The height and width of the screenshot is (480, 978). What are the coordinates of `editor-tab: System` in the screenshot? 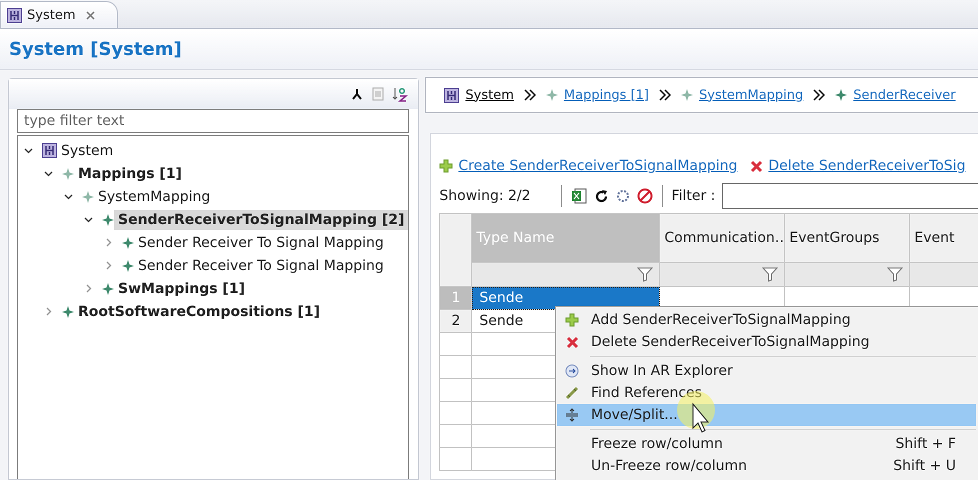 It's located at (59, 14).